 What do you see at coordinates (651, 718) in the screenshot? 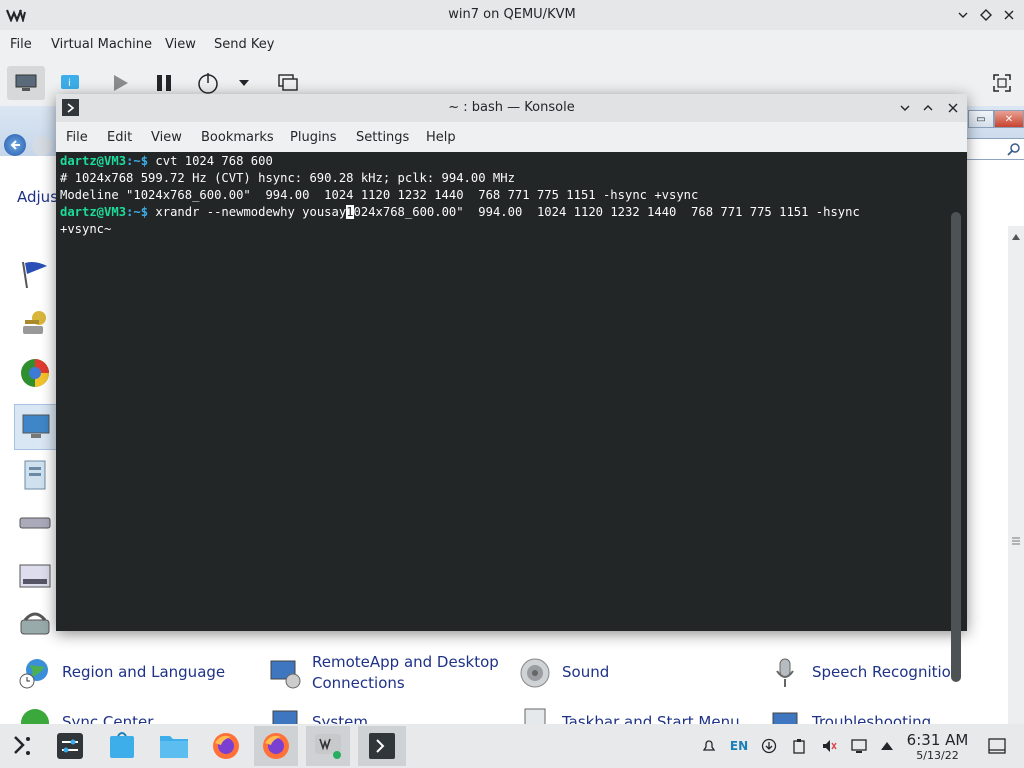
I see `cp-taskbar-start-menu: Taskbar and Start Menu` at bounding box center [651, 718].